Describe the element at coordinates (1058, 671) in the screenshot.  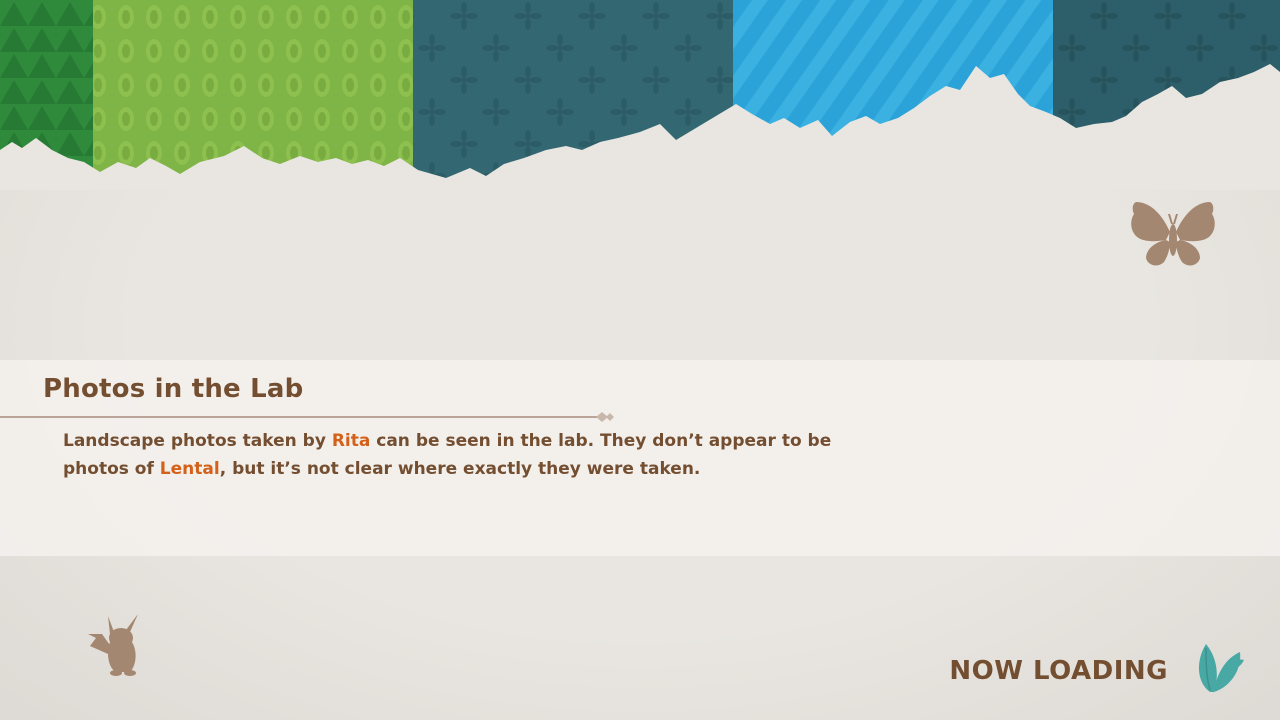
I see `now-loading-label: NOW LOADING` at that location.